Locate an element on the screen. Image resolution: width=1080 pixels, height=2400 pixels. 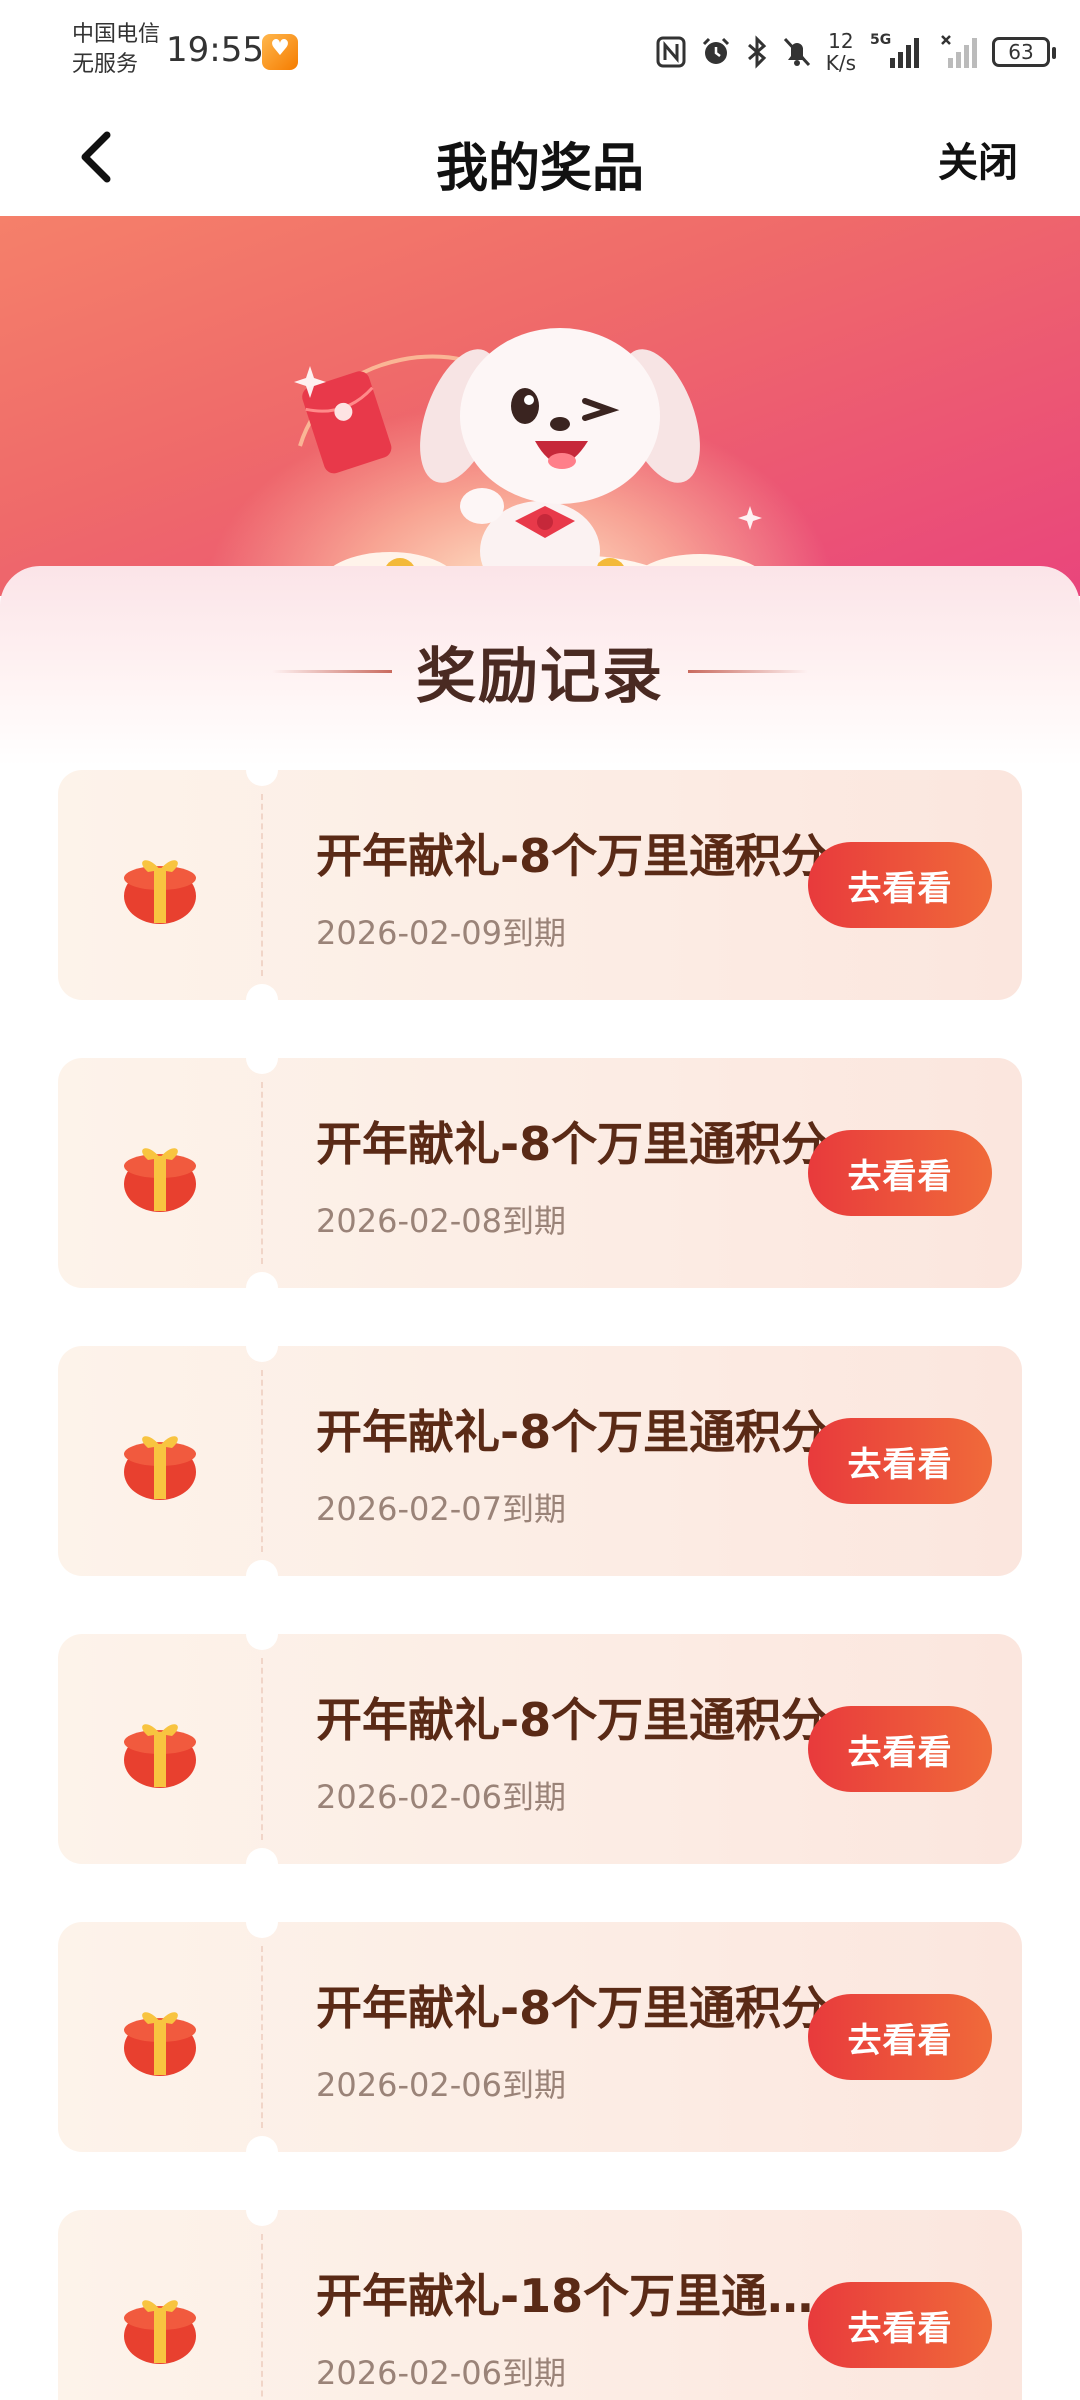
section-header: 奖励记录 is located at coordinates (540, 671).